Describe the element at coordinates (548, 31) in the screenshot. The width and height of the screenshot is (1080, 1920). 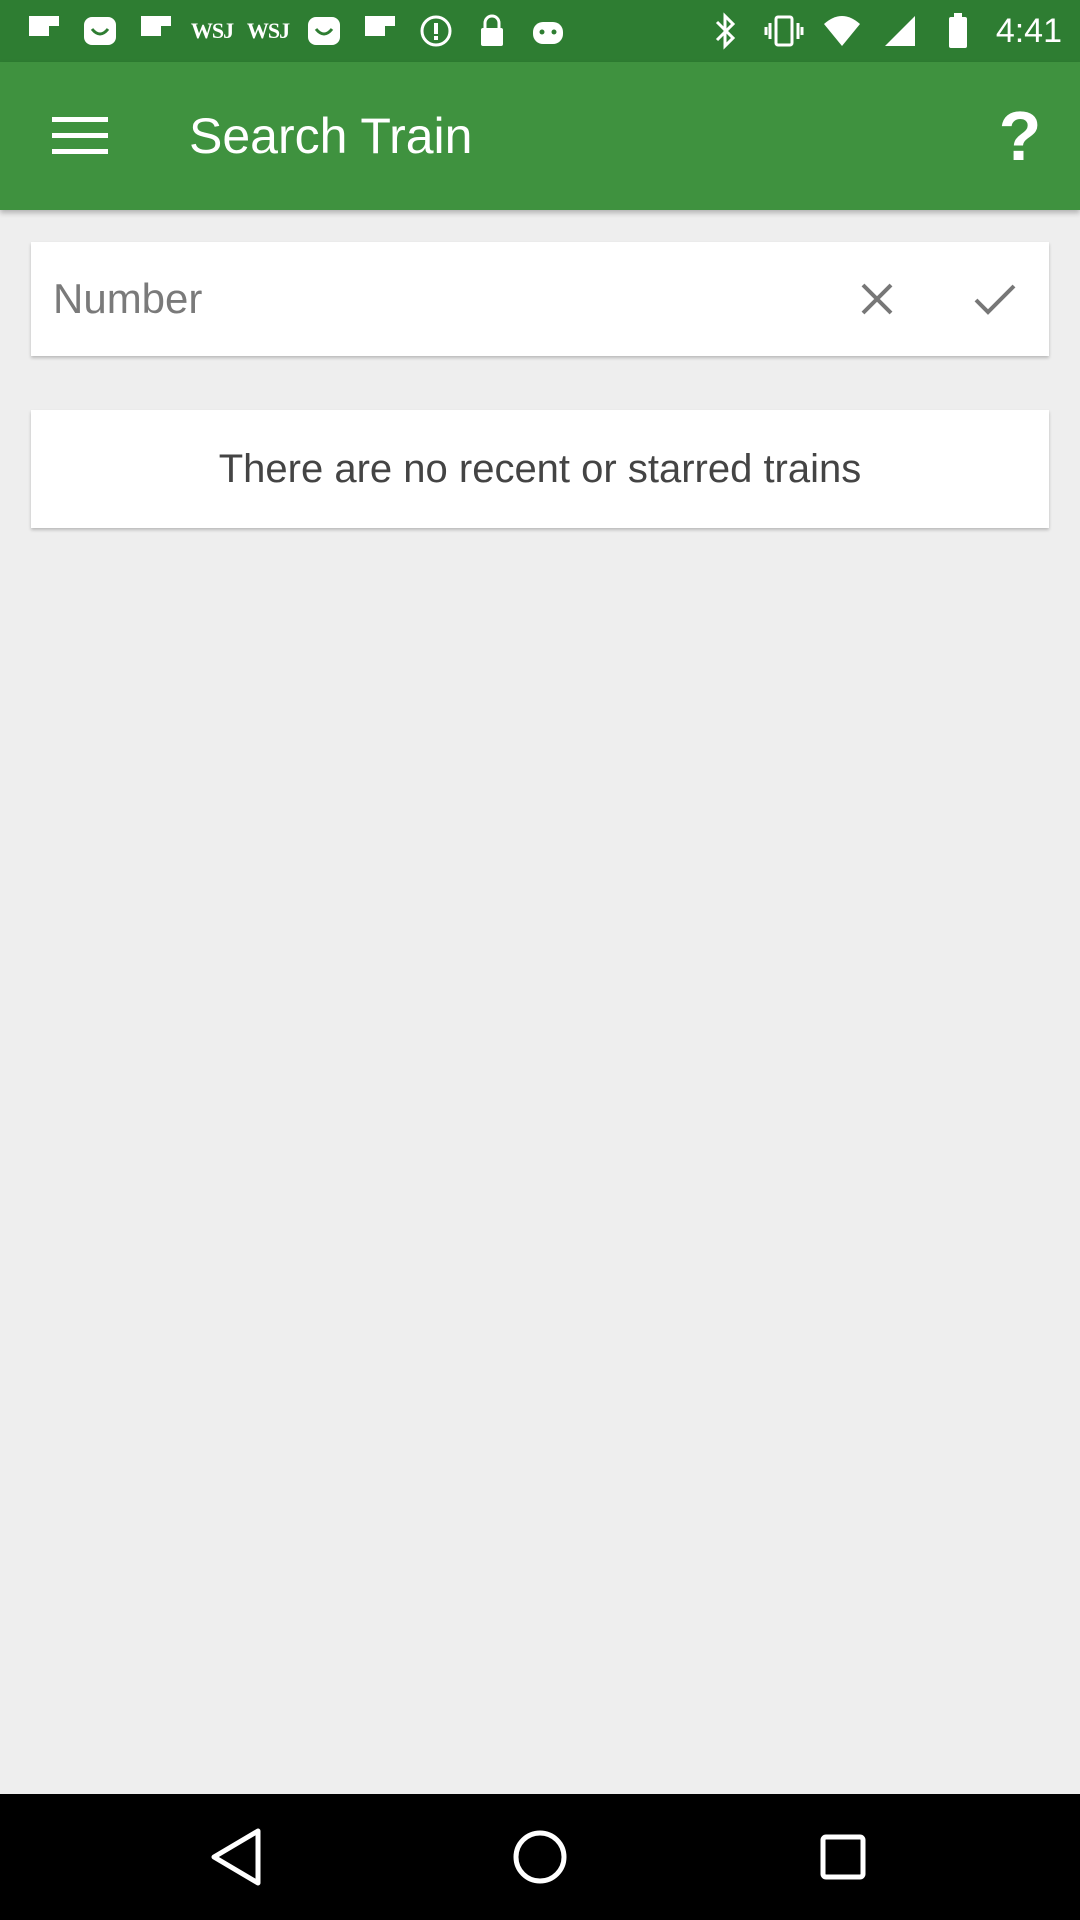
I see `android-icon` at that location.